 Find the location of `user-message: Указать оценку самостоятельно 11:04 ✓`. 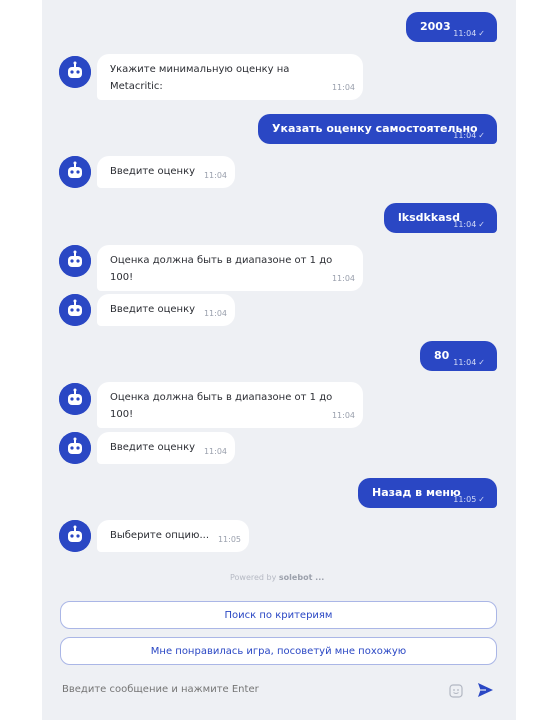

user-message: Указать оценку самостоятельно 11:04 ✓ is located at coordinates (377, 129).